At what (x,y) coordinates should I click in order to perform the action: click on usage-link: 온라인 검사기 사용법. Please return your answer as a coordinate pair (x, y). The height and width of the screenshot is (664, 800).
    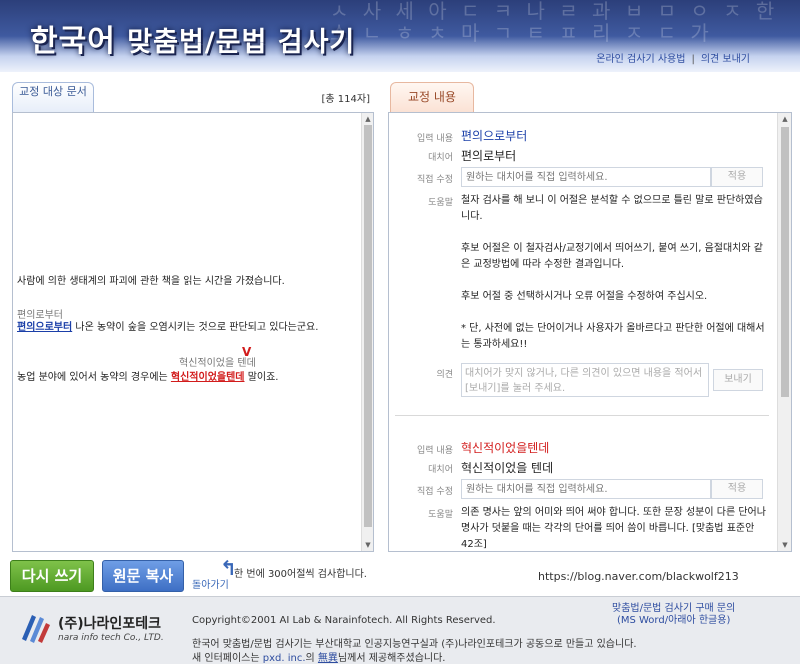
    Looking at the image, I should click on (640, 59).